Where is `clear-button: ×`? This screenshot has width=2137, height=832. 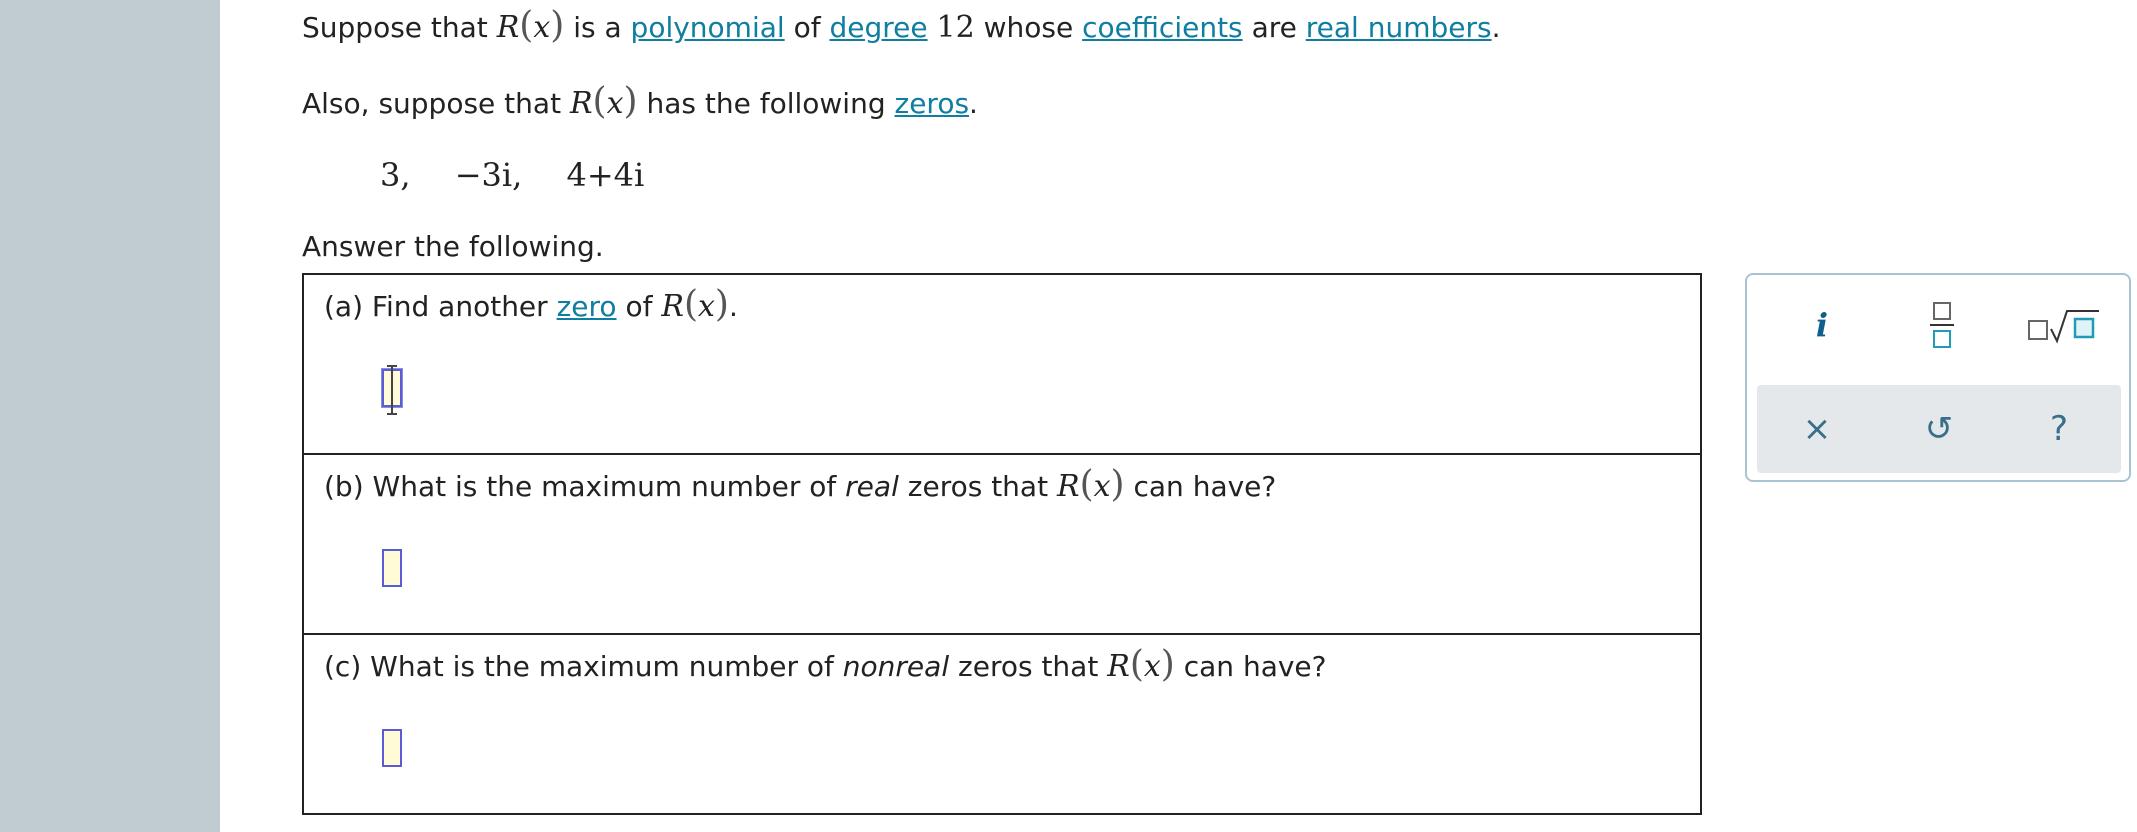 clear-button: × is located at coordinates (1817, 429).